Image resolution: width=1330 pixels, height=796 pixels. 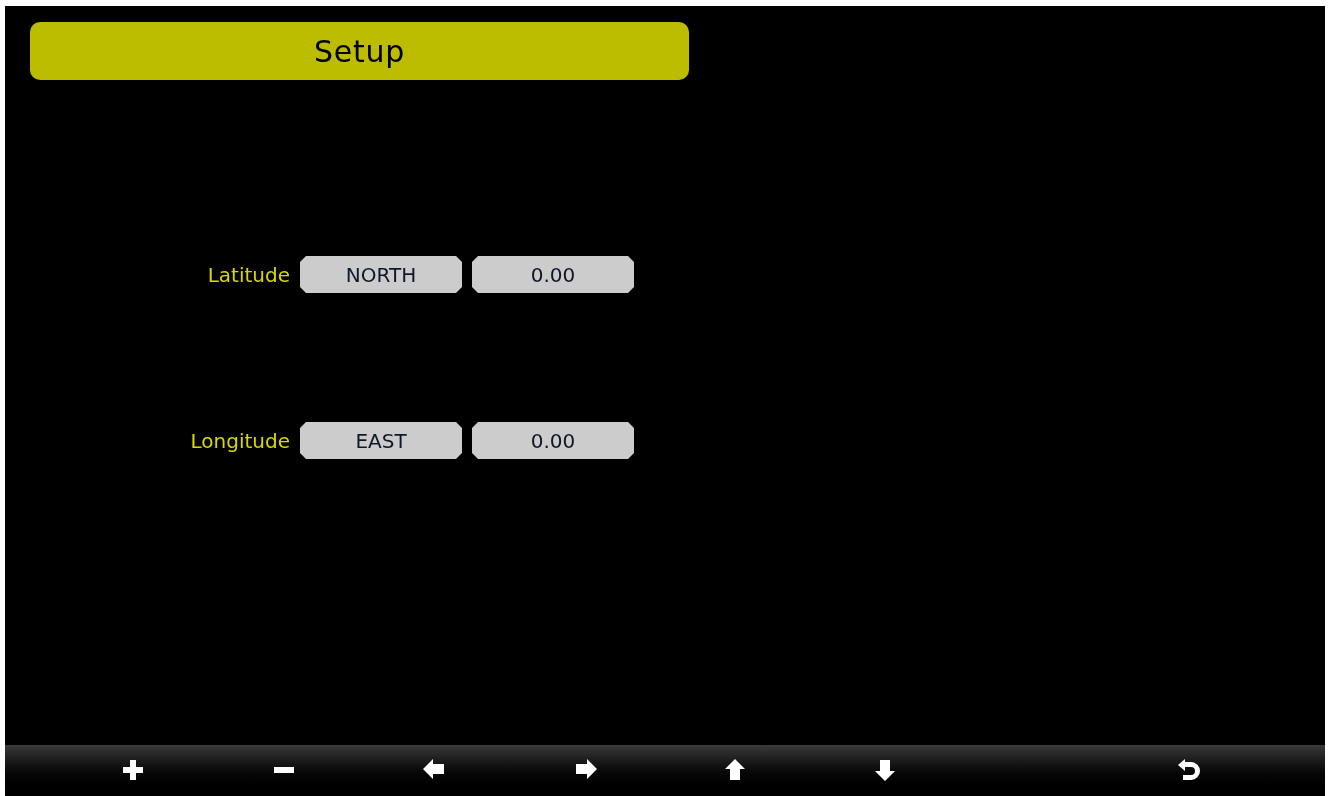 What do you see at coordinates (284, 770) in the screenshot?
I see `minus-icon` at bounding box center [284, 770].